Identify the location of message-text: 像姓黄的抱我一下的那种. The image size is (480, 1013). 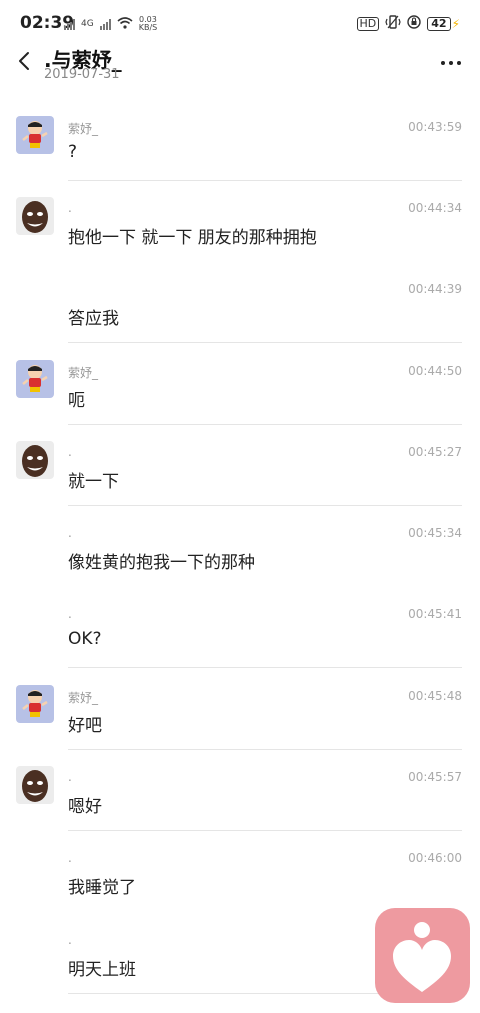
(161, 563).